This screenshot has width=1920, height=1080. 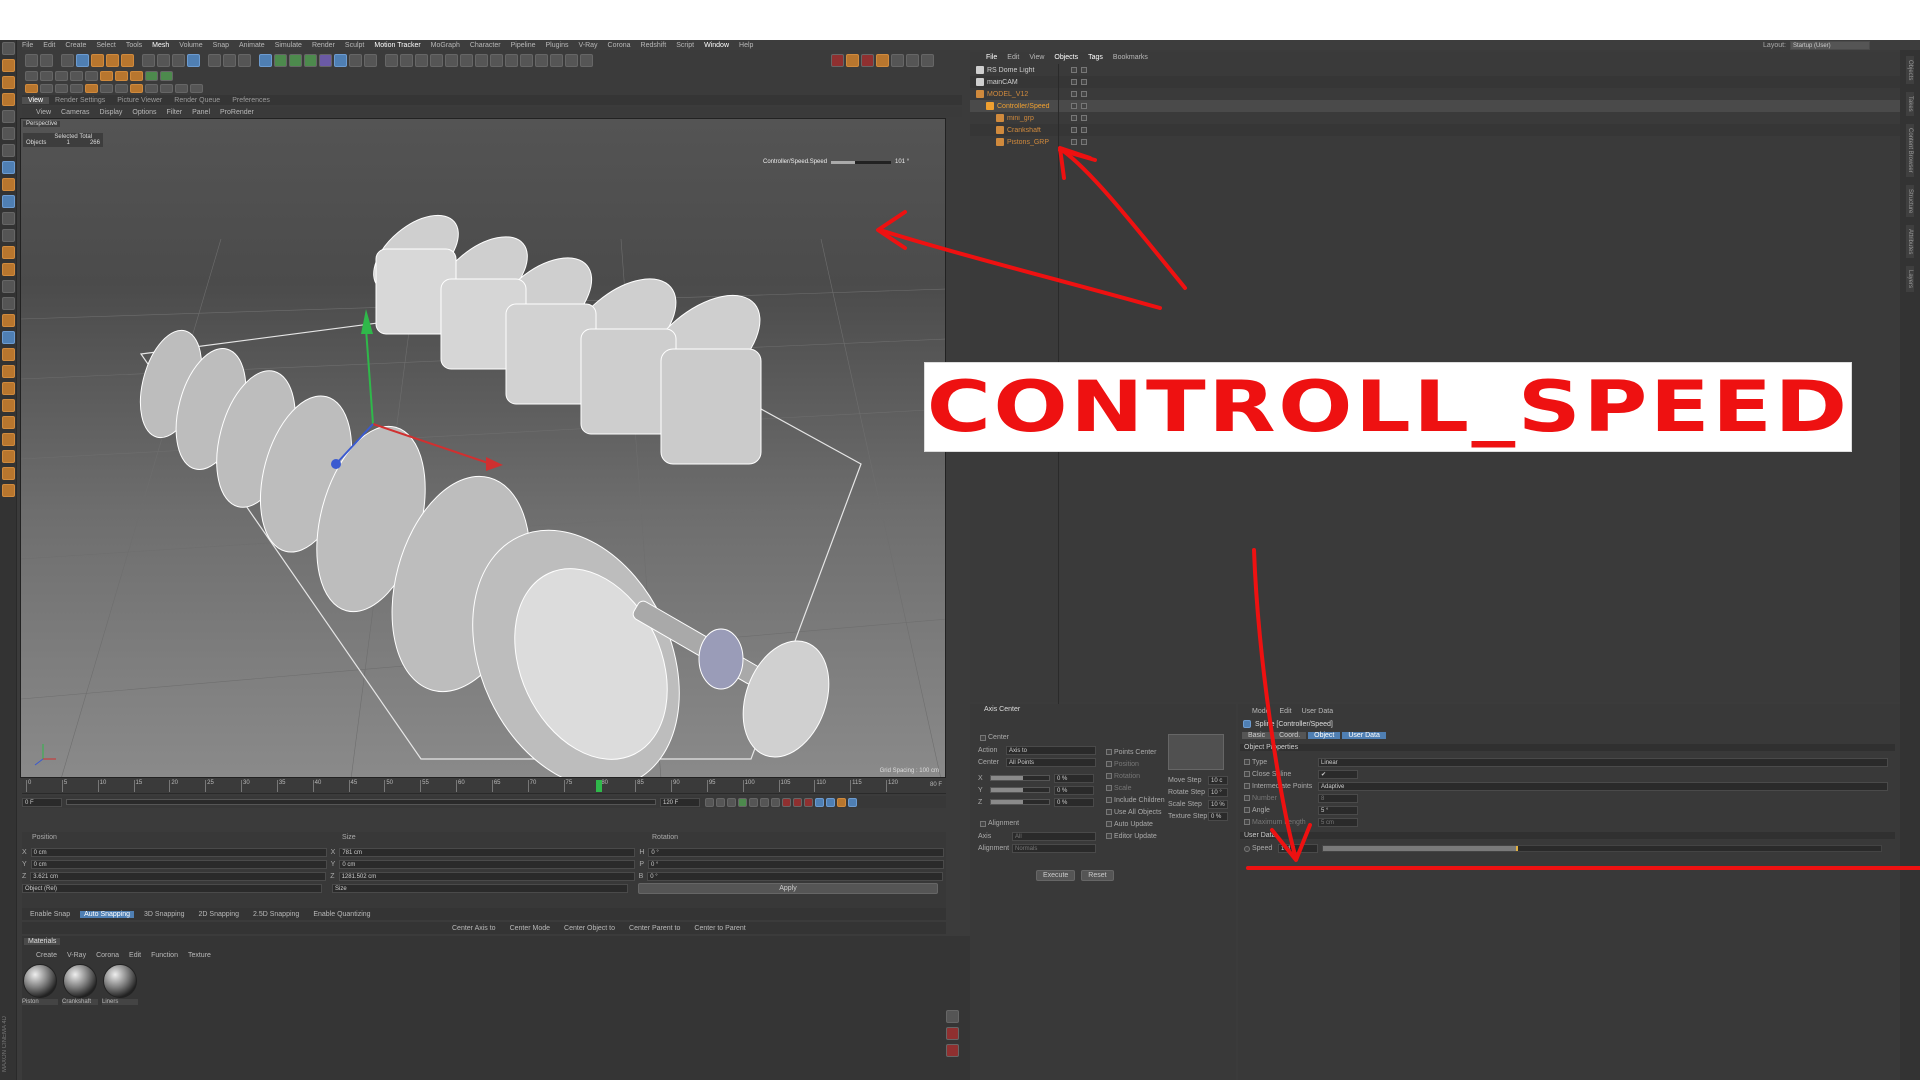 I want to click on axis-mode-icon, so click(x=8, y=150).